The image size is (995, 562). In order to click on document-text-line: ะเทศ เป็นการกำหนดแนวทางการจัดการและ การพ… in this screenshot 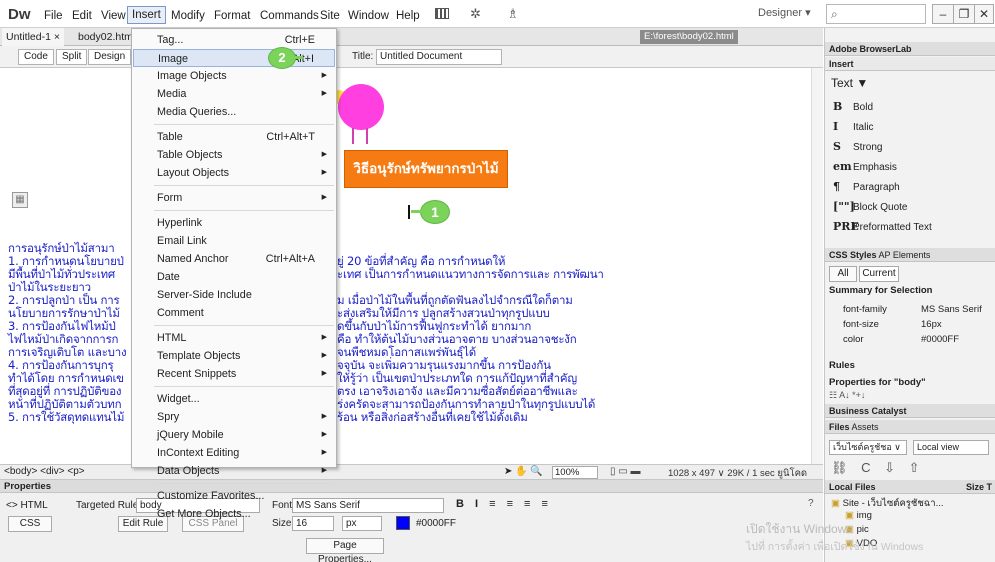, I will do `click(470, 275)`.